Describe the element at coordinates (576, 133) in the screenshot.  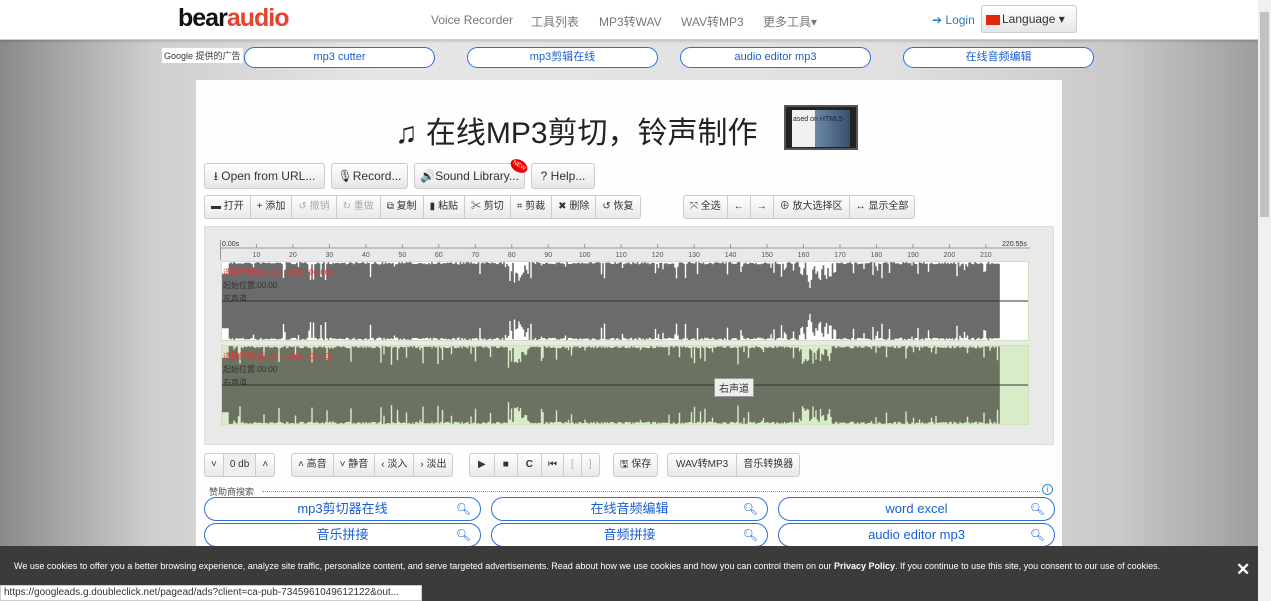
I see `page-title: ♫ 在线MP3剪切，铃声制作` at that location.